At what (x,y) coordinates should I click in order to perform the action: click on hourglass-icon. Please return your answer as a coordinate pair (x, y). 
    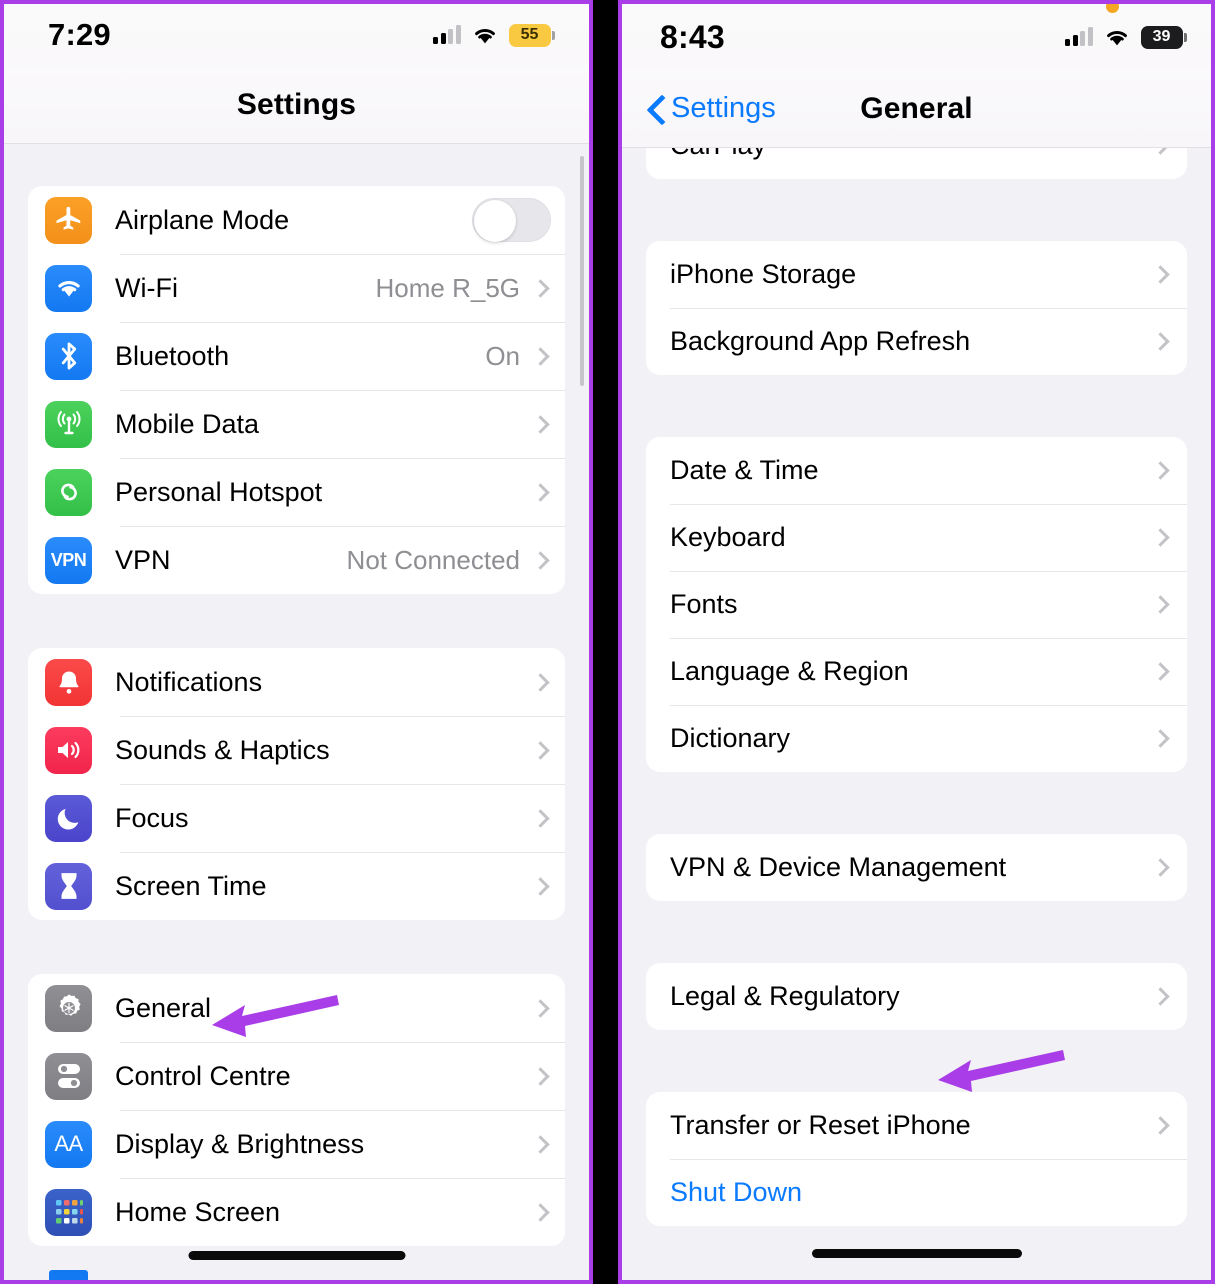
    Looking at the image, I should click on (68, 886).